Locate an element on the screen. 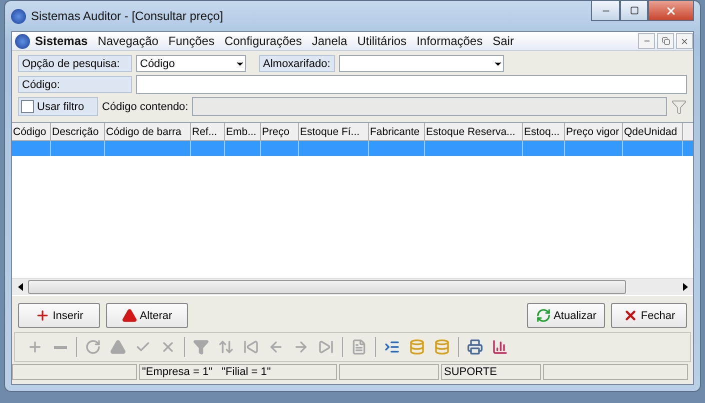  menu-item: Configurações is located at coordinates (263, 41).